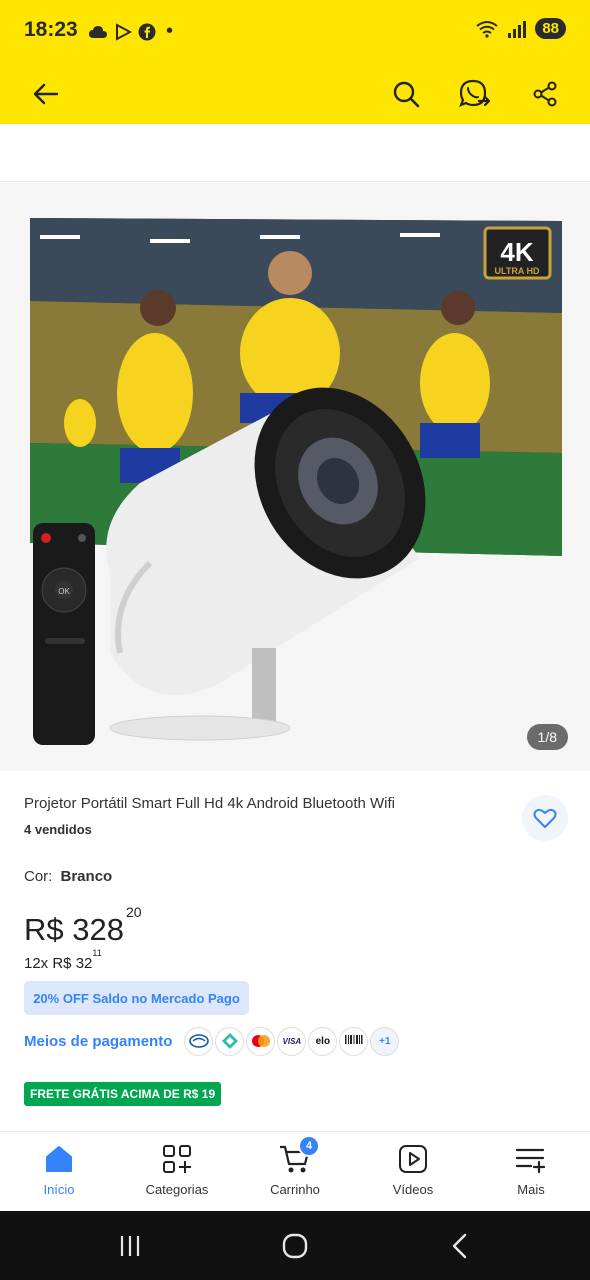 The width and height of the screenshot is (590, 1280). What do you see at coordinates (413, 1159) in the screenshot?
I see `play-icon` at bounding box center [413, 1159].